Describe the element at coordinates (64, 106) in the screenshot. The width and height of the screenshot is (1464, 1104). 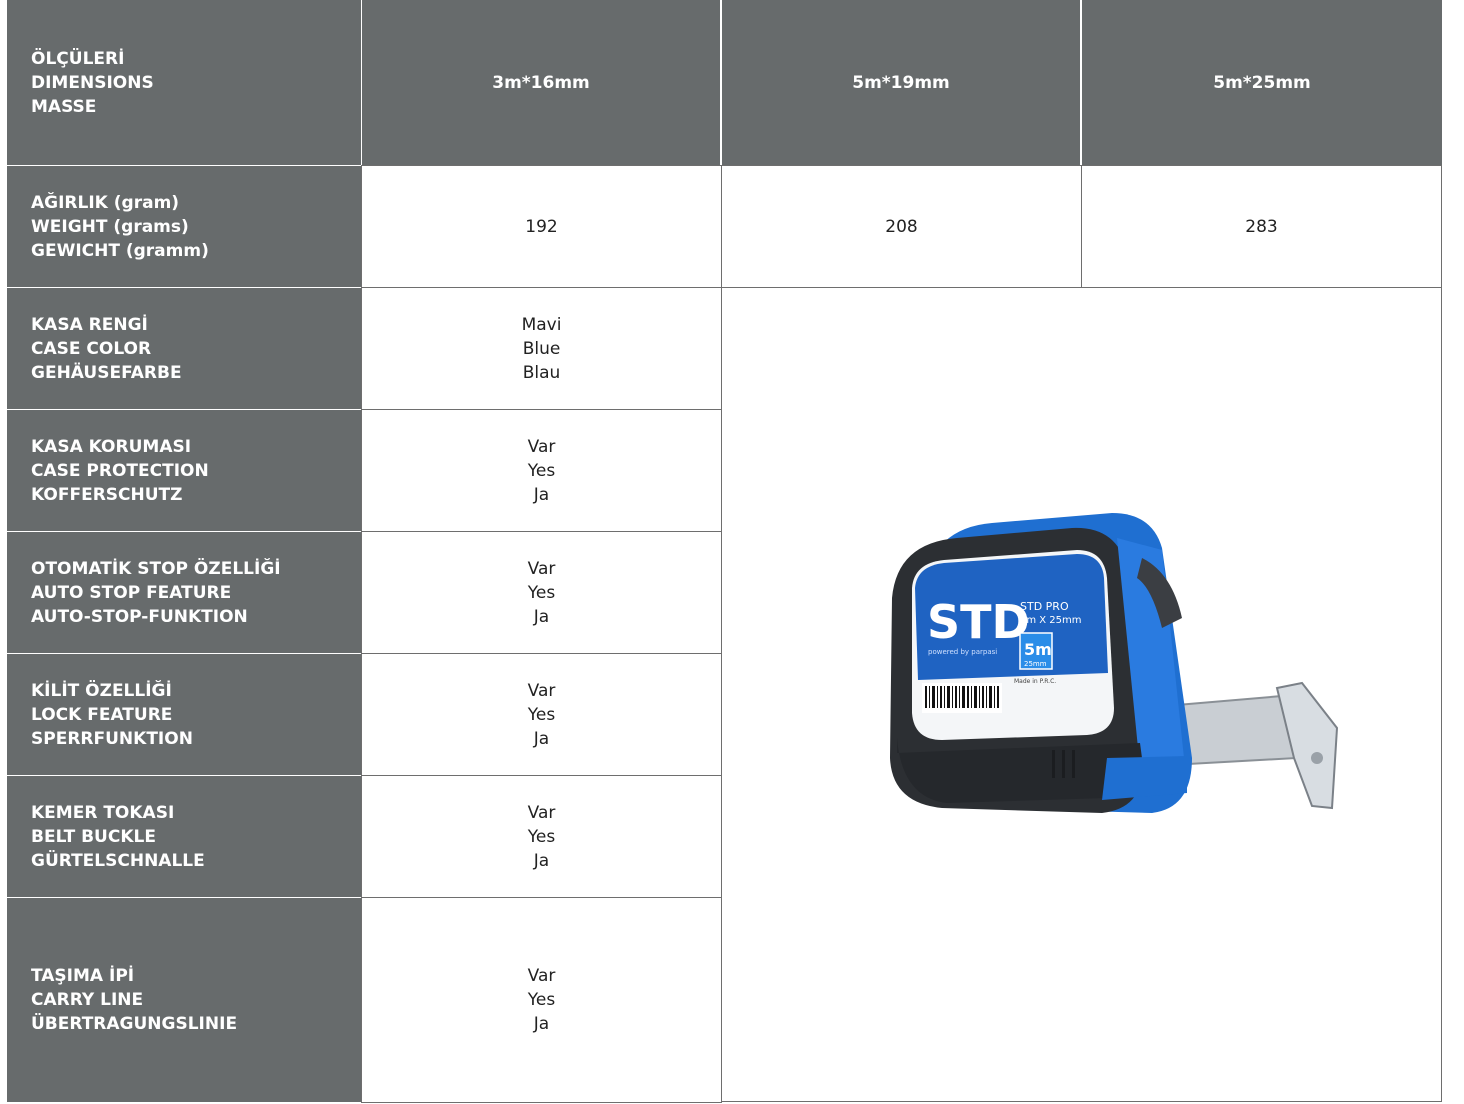
I see `dimensions-label-de: MASSE` at that location.